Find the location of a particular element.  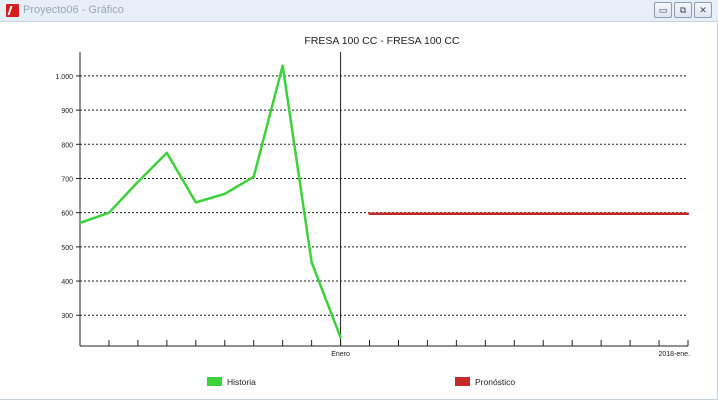

title-bar: Proyecto06 - Gráfico ▭ ⧉ ✕ is located at coordinates (359, 11).